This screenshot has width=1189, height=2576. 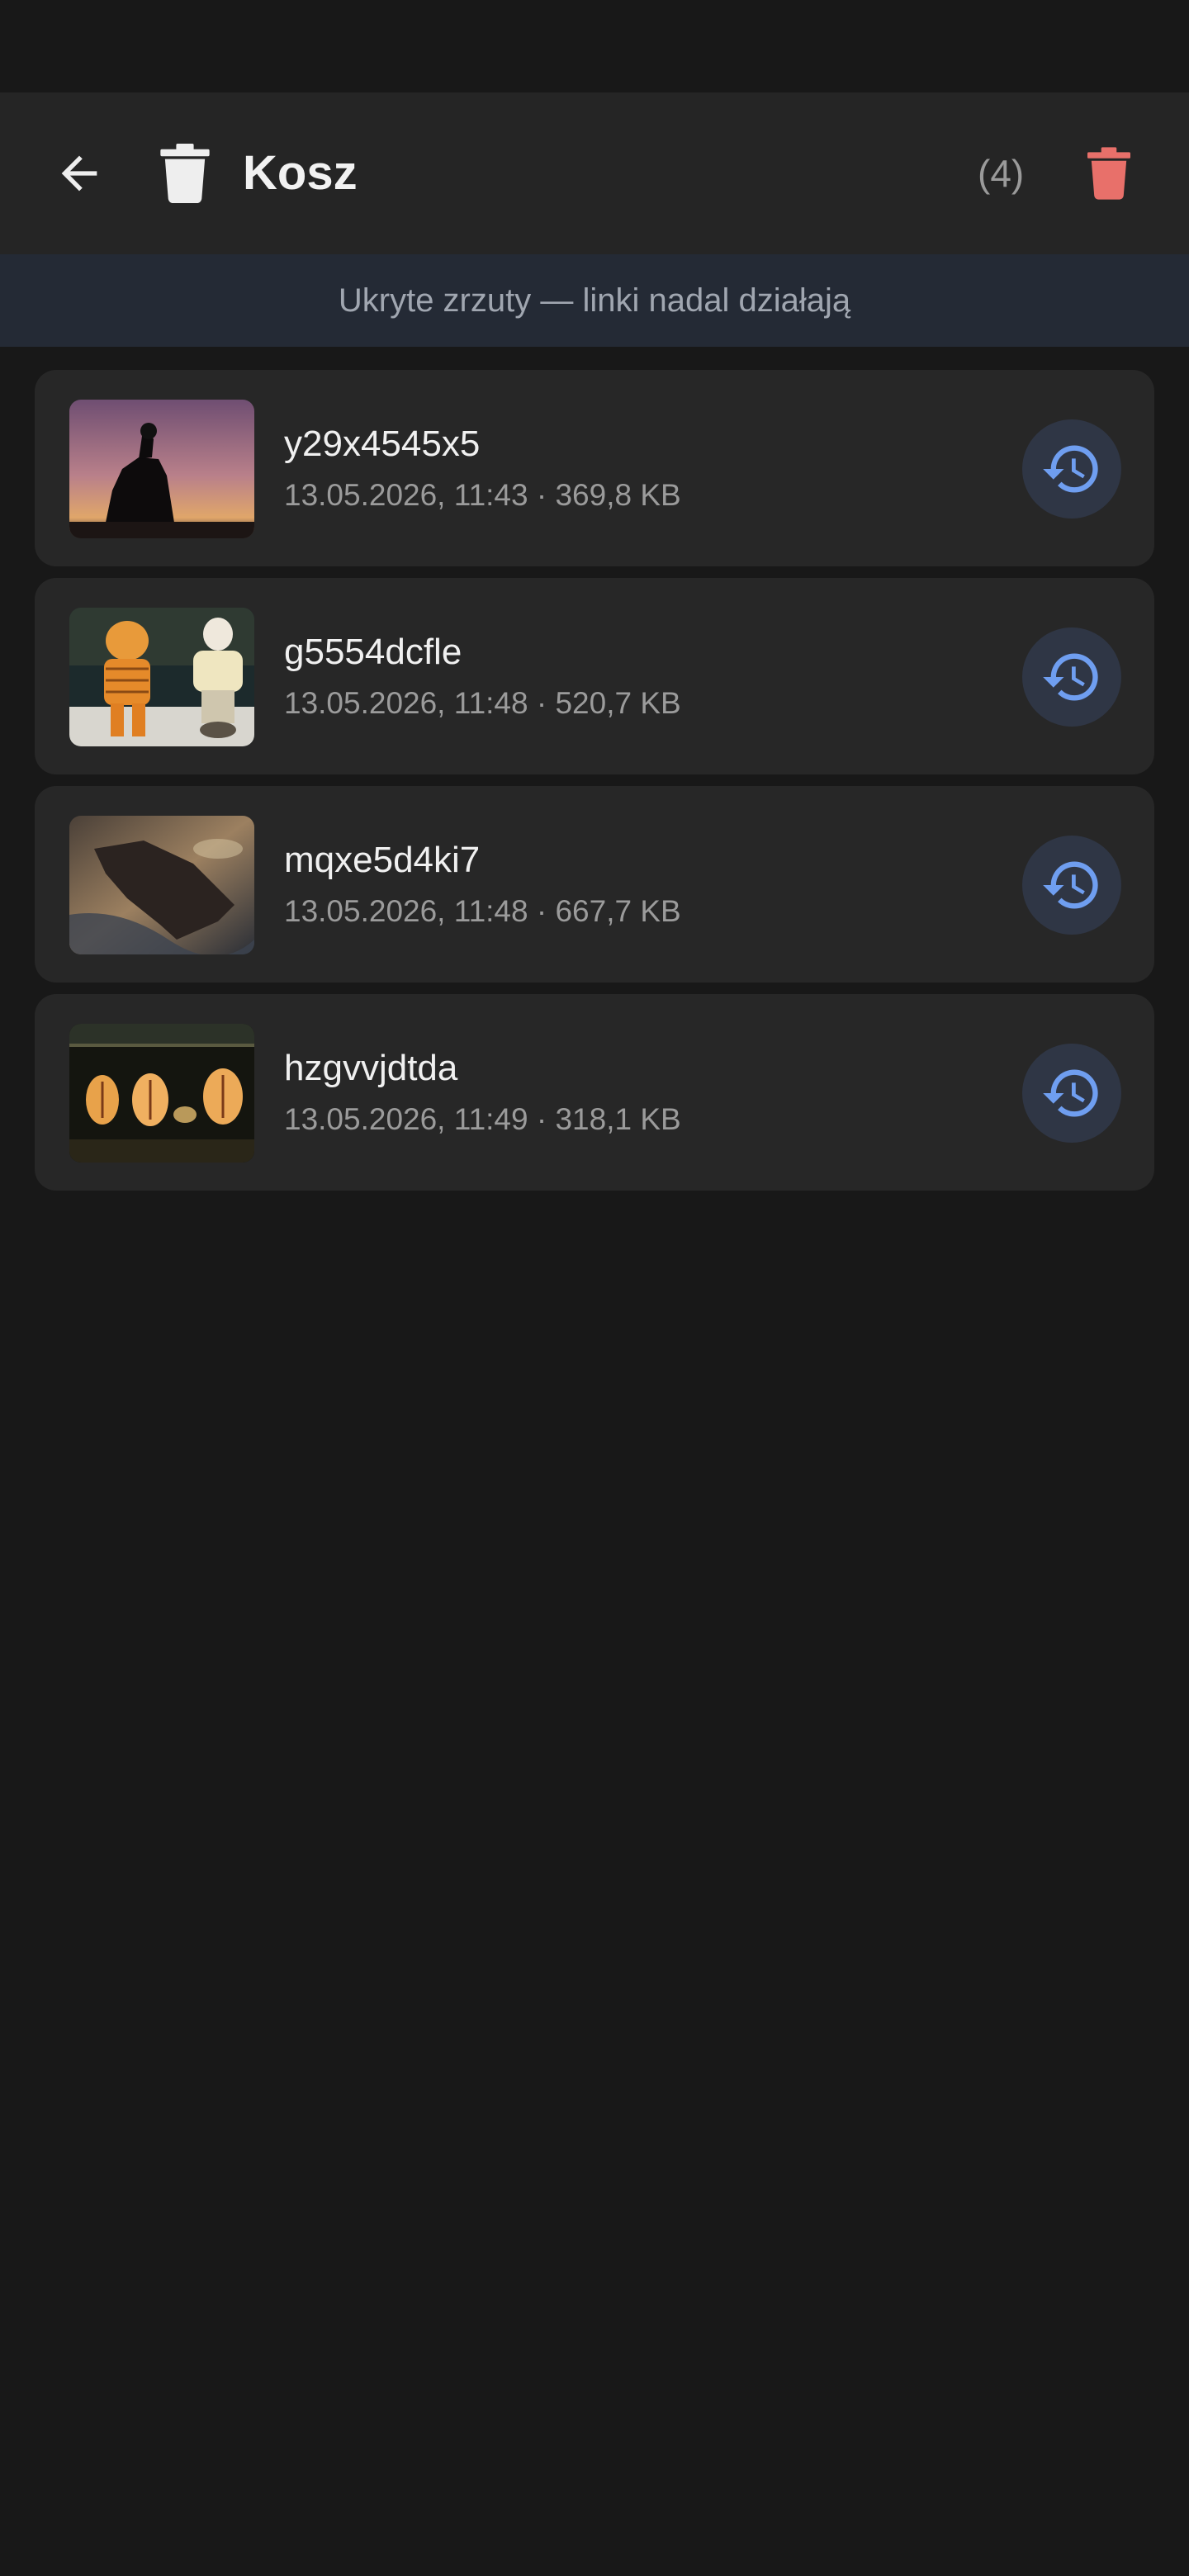 I want to click on file-name: y29x4545x5, so click(x=382, y=444).